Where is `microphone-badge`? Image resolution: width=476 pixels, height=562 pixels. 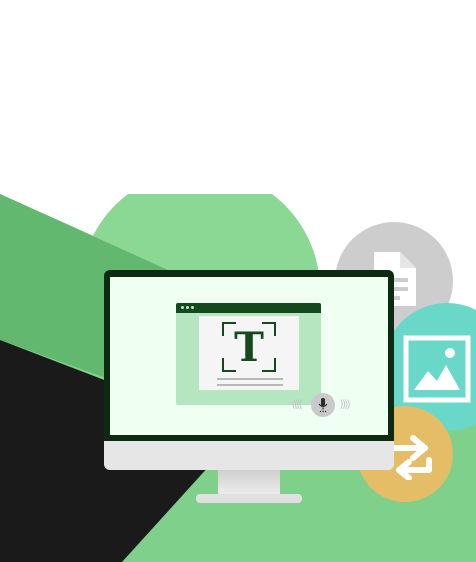
microphone-badge is located at coordinates (323, 405).